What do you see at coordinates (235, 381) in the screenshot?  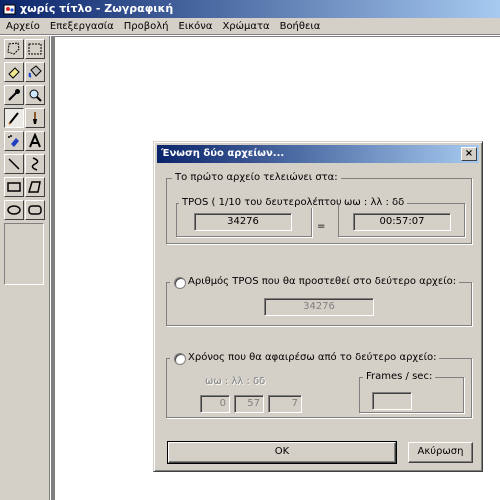 I see `time-subtract-header: ωω : λλ : δδ` at bounding box center [235, 381].